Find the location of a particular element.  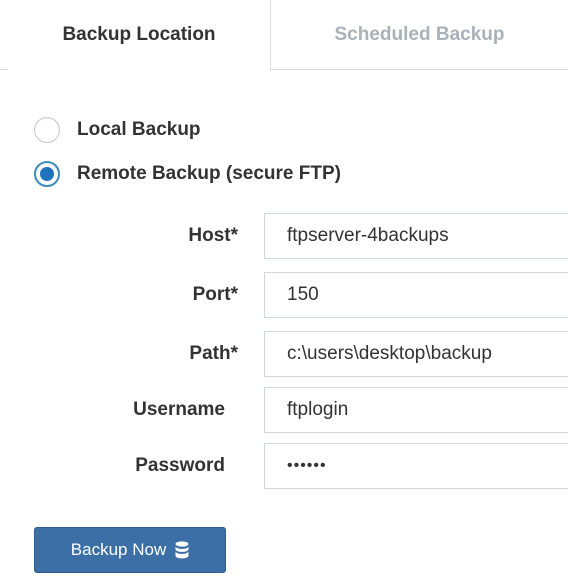

path-row: Path* is located at coordinates (284, 354).